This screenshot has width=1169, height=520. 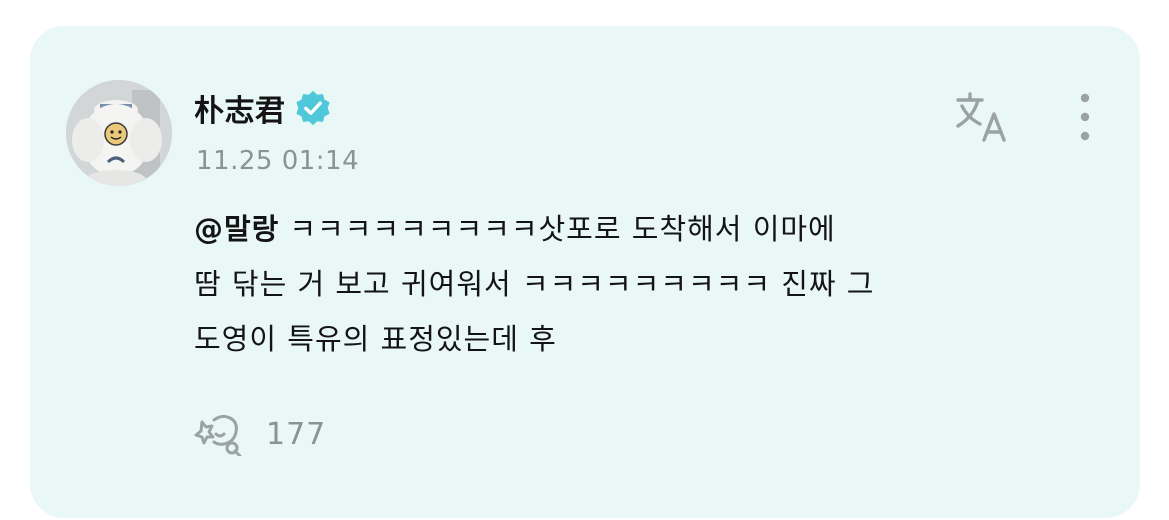 I want to click on mention-link: @말랑, so click(x=236, y=229).